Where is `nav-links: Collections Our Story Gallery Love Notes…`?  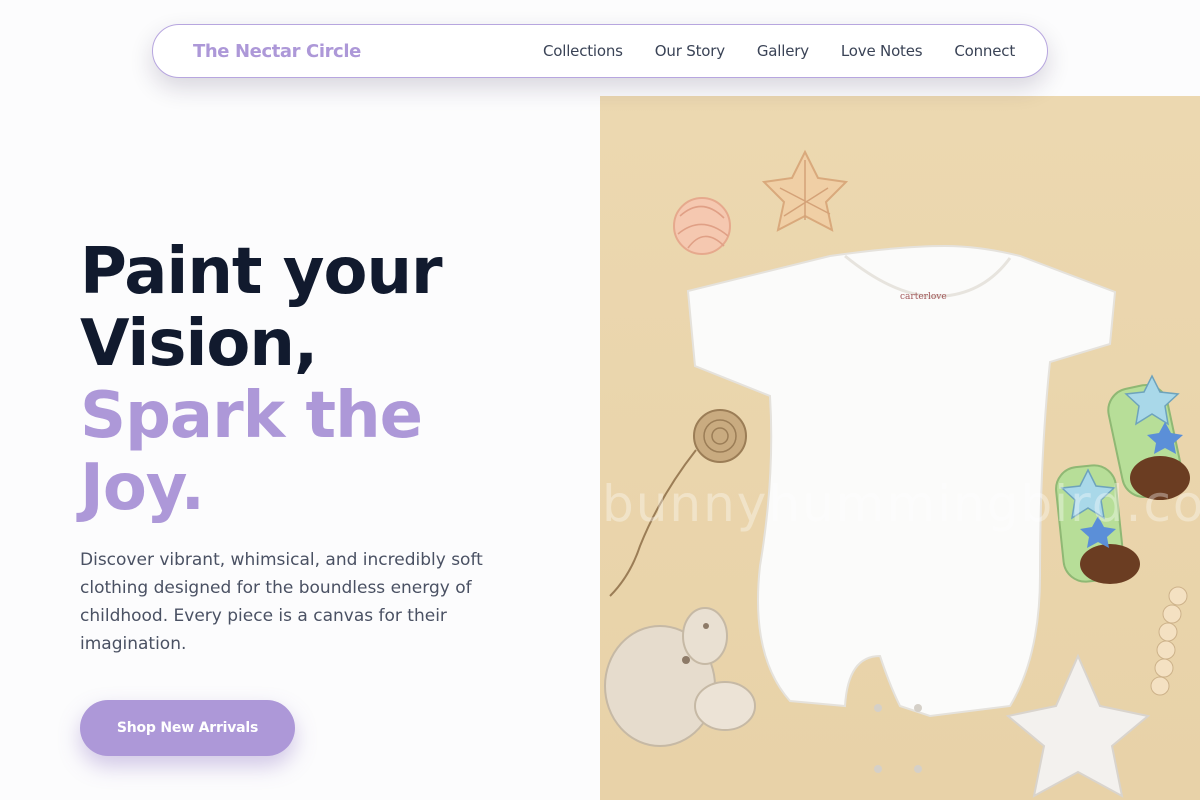
nav-links: Collections Our Story Gallery Love Notes… is located at coordinates (779, 51).